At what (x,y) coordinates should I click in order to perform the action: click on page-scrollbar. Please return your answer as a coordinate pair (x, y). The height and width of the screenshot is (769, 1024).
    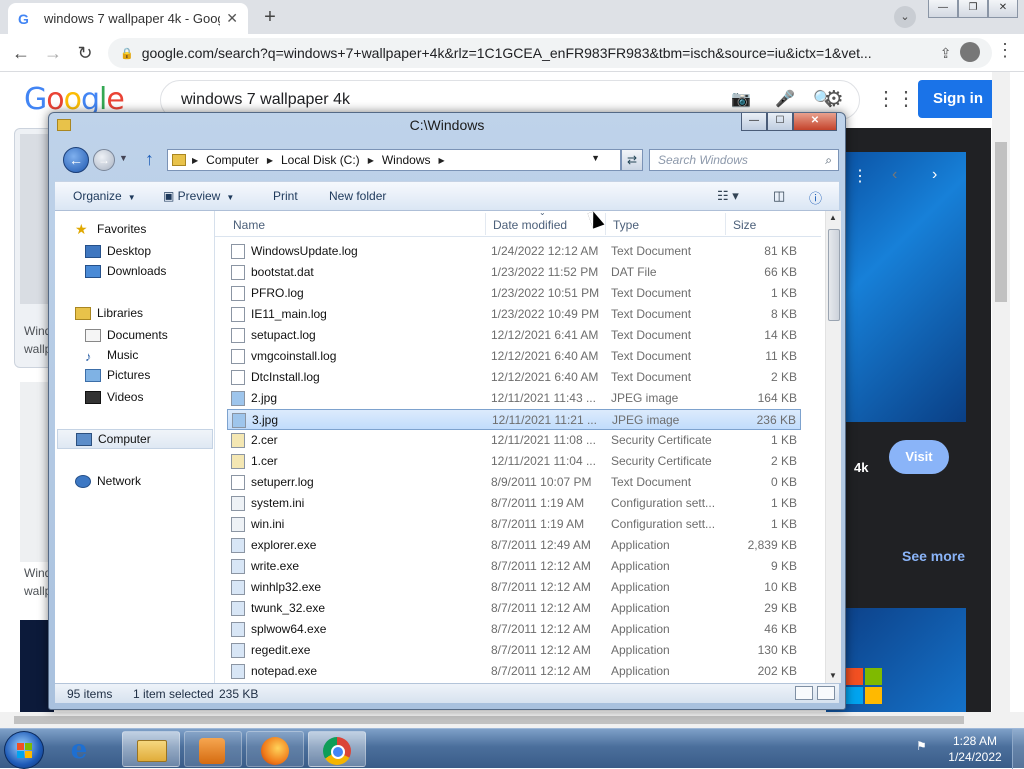
    Looking at the image, I should click on (1001, 392).